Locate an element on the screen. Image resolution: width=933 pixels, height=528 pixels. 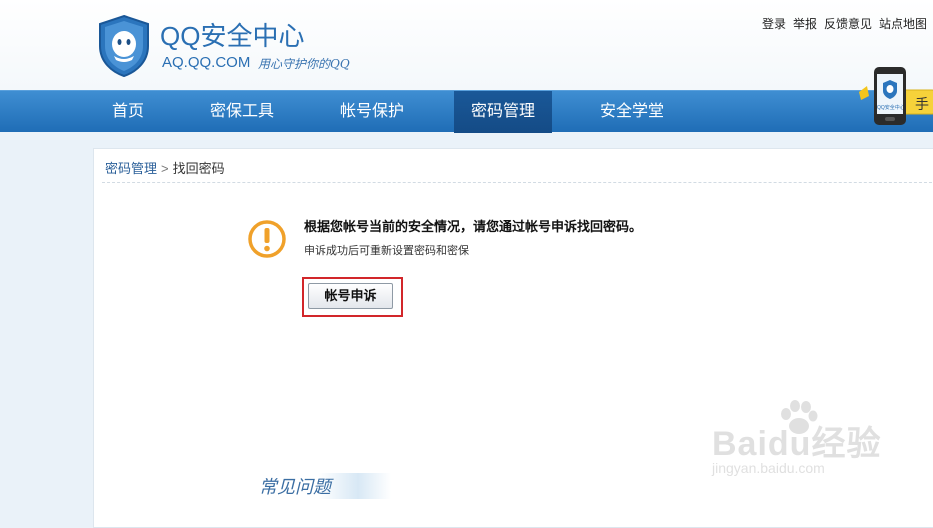
recovery-message: 根据您帐号当前的安全情况，请您通过帐号申诉找回密码。 is located at coordinates (473, 226).